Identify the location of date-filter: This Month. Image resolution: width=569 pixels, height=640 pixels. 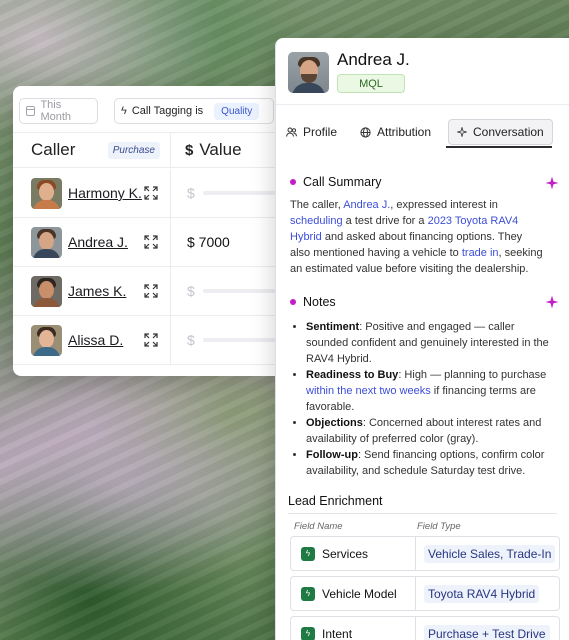
(58, 111).